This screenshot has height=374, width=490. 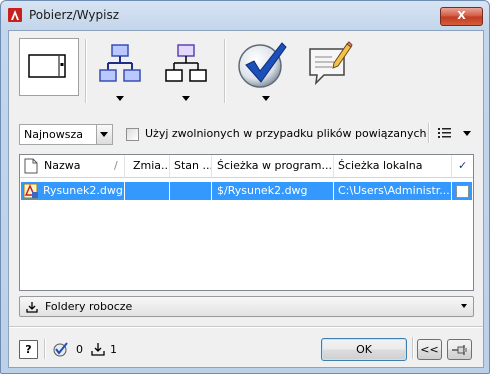 What do you see at coordinates (74, 15) in the screenshot?
I see `window-title: Pobierz/Wypisz` at bounding box center [74, 15].